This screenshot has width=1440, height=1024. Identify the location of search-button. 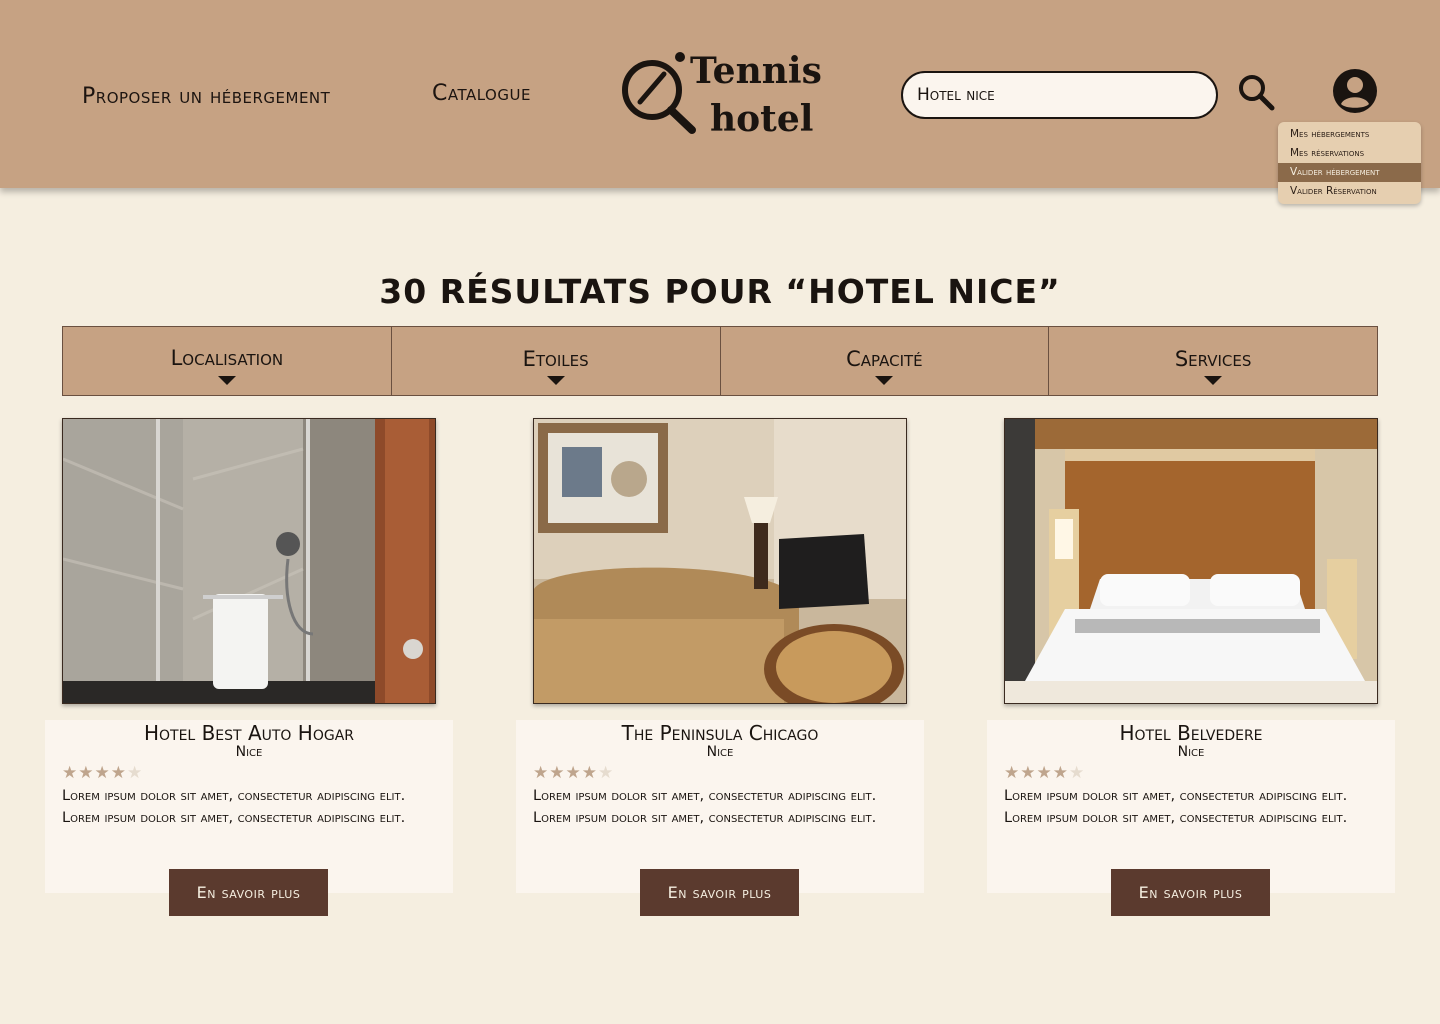
(1256, 92).